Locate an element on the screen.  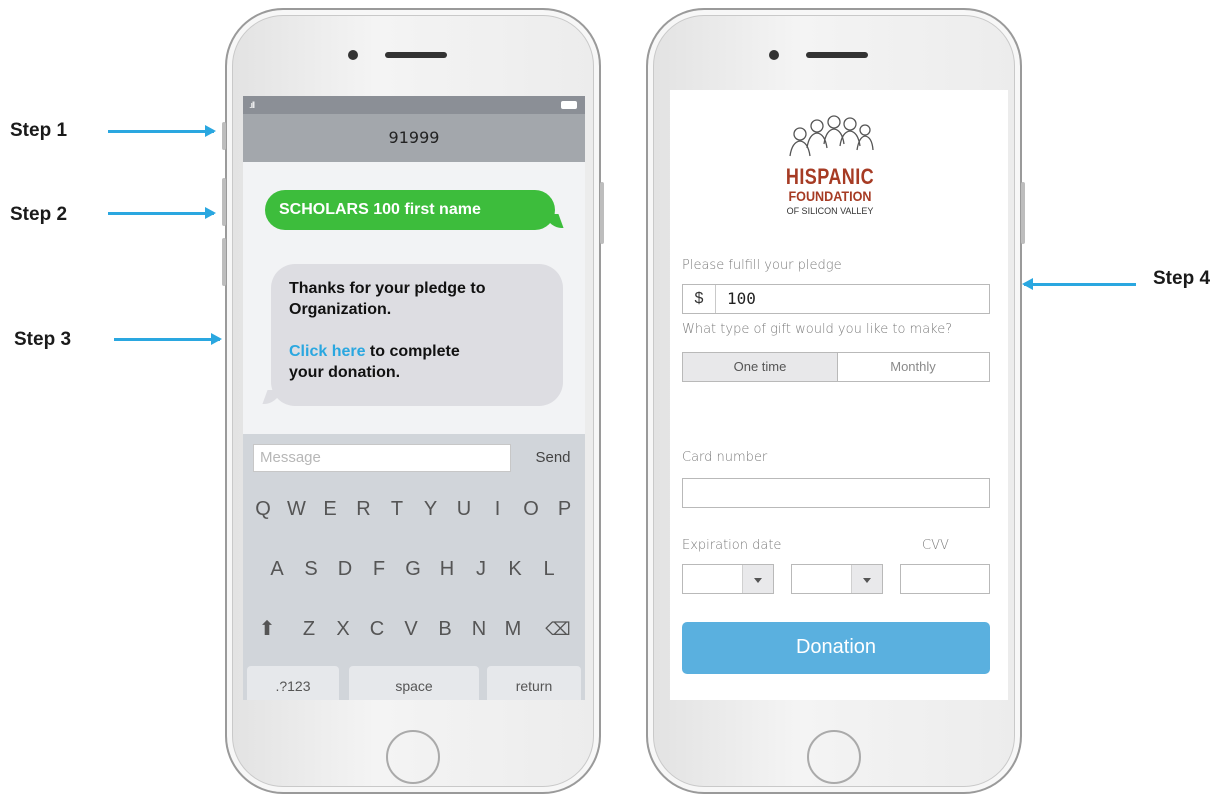
key-g: G is located at coordinates (413, 569).